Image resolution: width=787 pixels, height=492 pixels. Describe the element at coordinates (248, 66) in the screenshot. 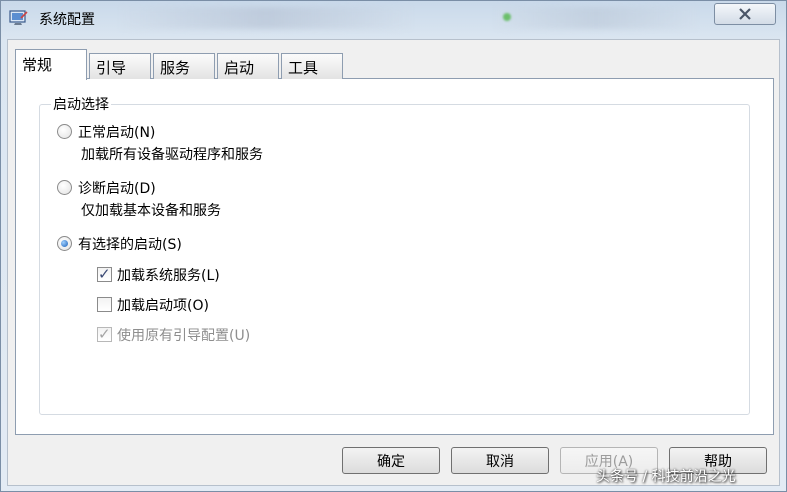

I see `tab-startup: 启动` at that location.